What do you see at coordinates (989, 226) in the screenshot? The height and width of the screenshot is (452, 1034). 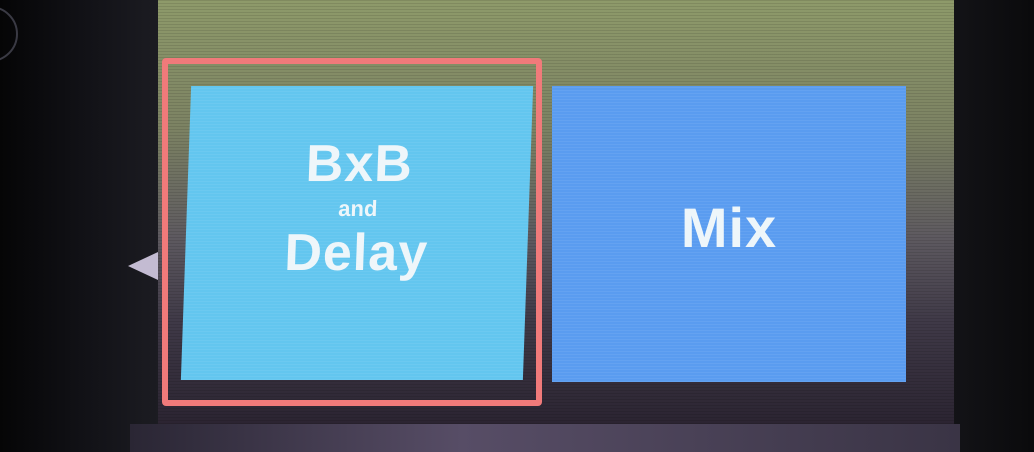 I see `right-bezel` at bounding box center [989, 226].